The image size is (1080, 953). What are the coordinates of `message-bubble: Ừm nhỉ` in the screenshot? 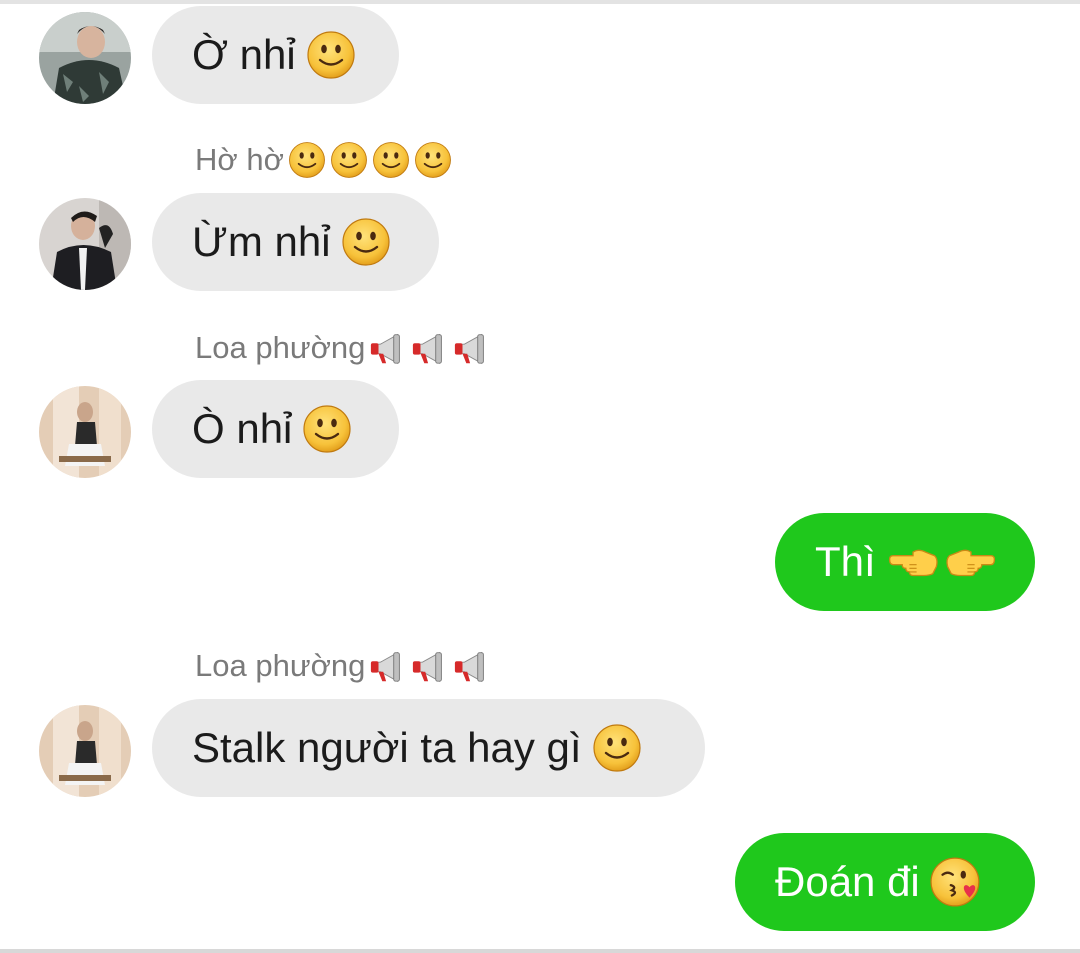 It's located at (295, 242).